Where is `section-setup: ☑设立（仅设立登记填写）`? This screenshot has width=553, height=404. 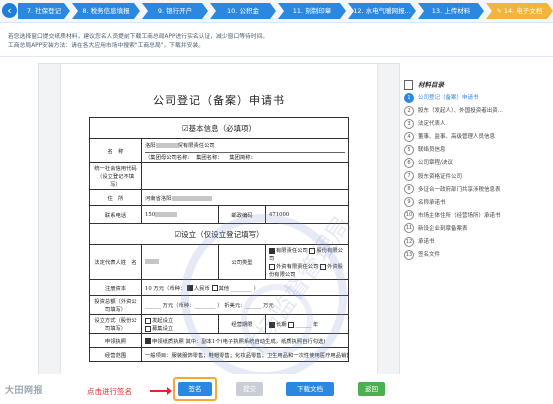
section-setup: ☑设立（仅设立登记填写） is located at coordinates (219, 234).